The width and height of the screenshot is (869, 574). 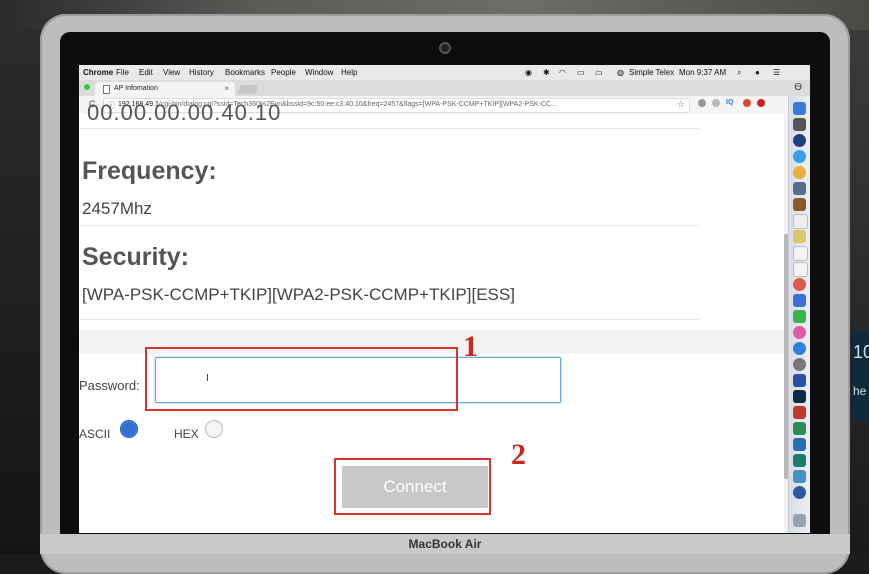 What do you see at coordinates (444, 88) in the screenshot?
I see `tab-bar: AP Infomation × ϴ` at bounding box center [444, 88].